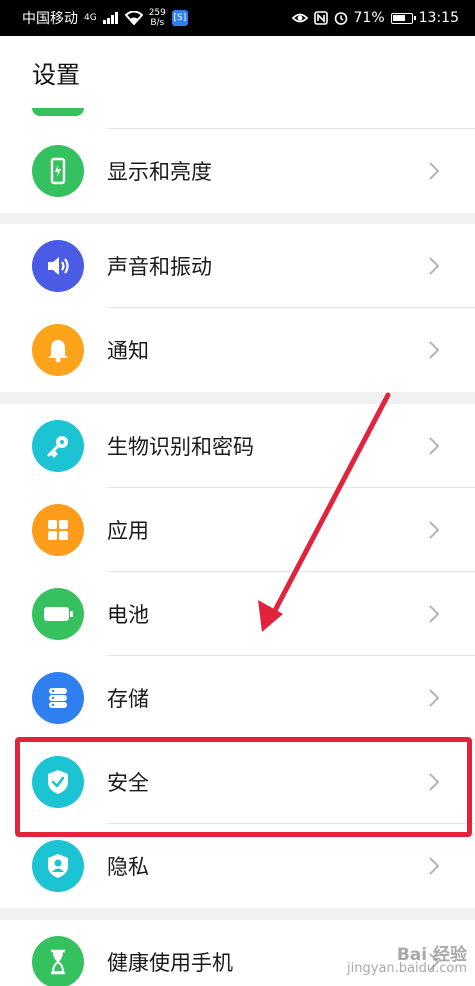  I want to click on settings-item-display-brightness: 显示和亮度, so click(237, 171).